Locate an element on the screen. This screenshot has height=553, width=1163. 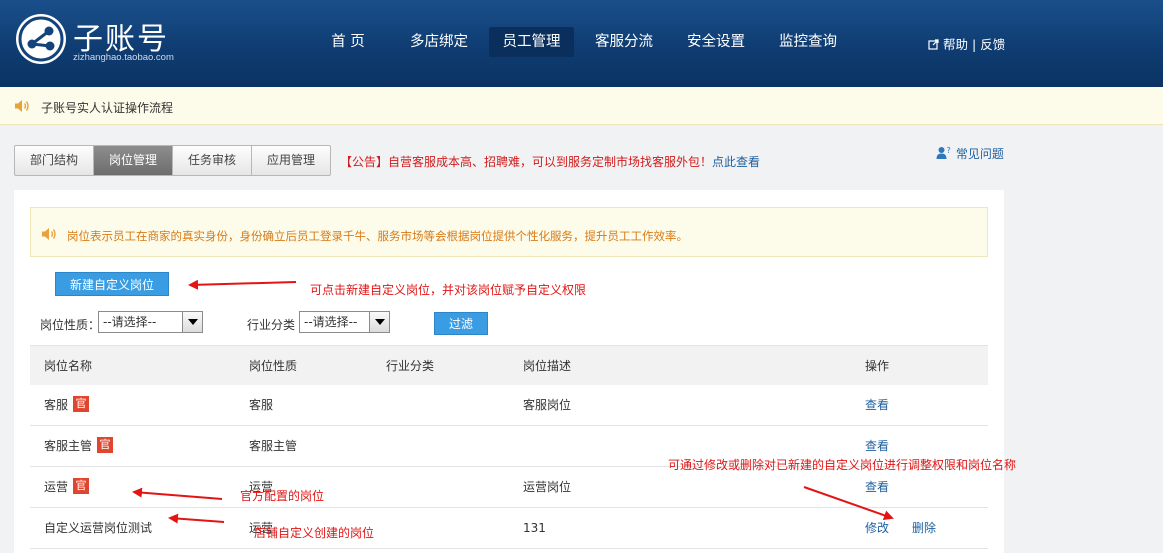
table-row: 客服官 客服 客服岗位 查看 is located at coordinates (509, 405).